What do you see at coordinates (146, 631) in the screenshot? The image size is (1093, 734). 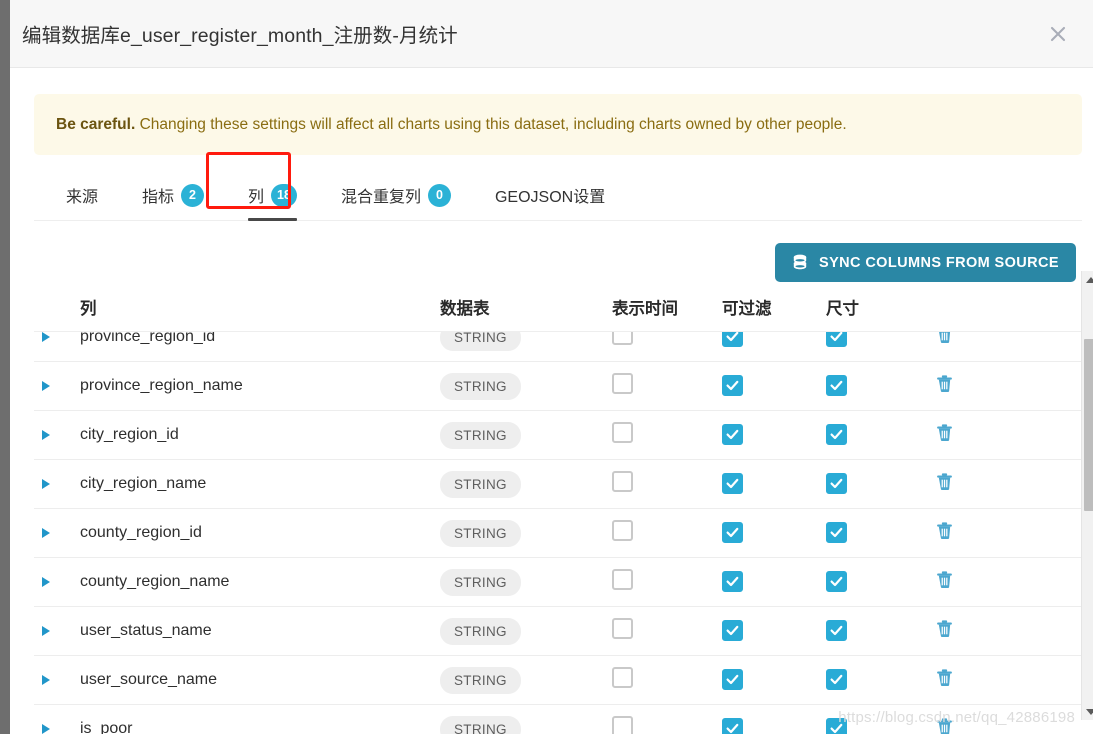 I see `column-name: user_status_name` at bounding box center [146, 631].